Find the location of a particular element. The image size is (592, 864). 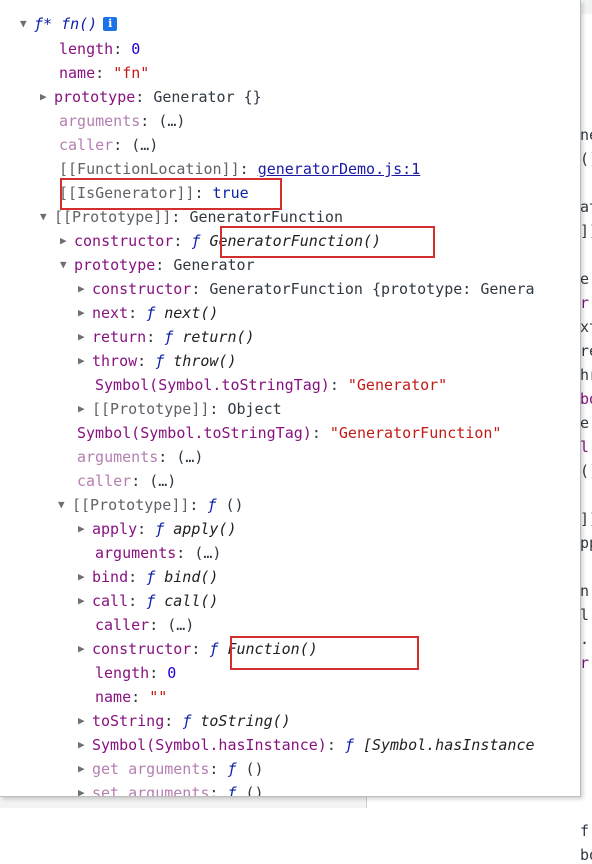

source-fragment: l is located at coordinates (585, 447).